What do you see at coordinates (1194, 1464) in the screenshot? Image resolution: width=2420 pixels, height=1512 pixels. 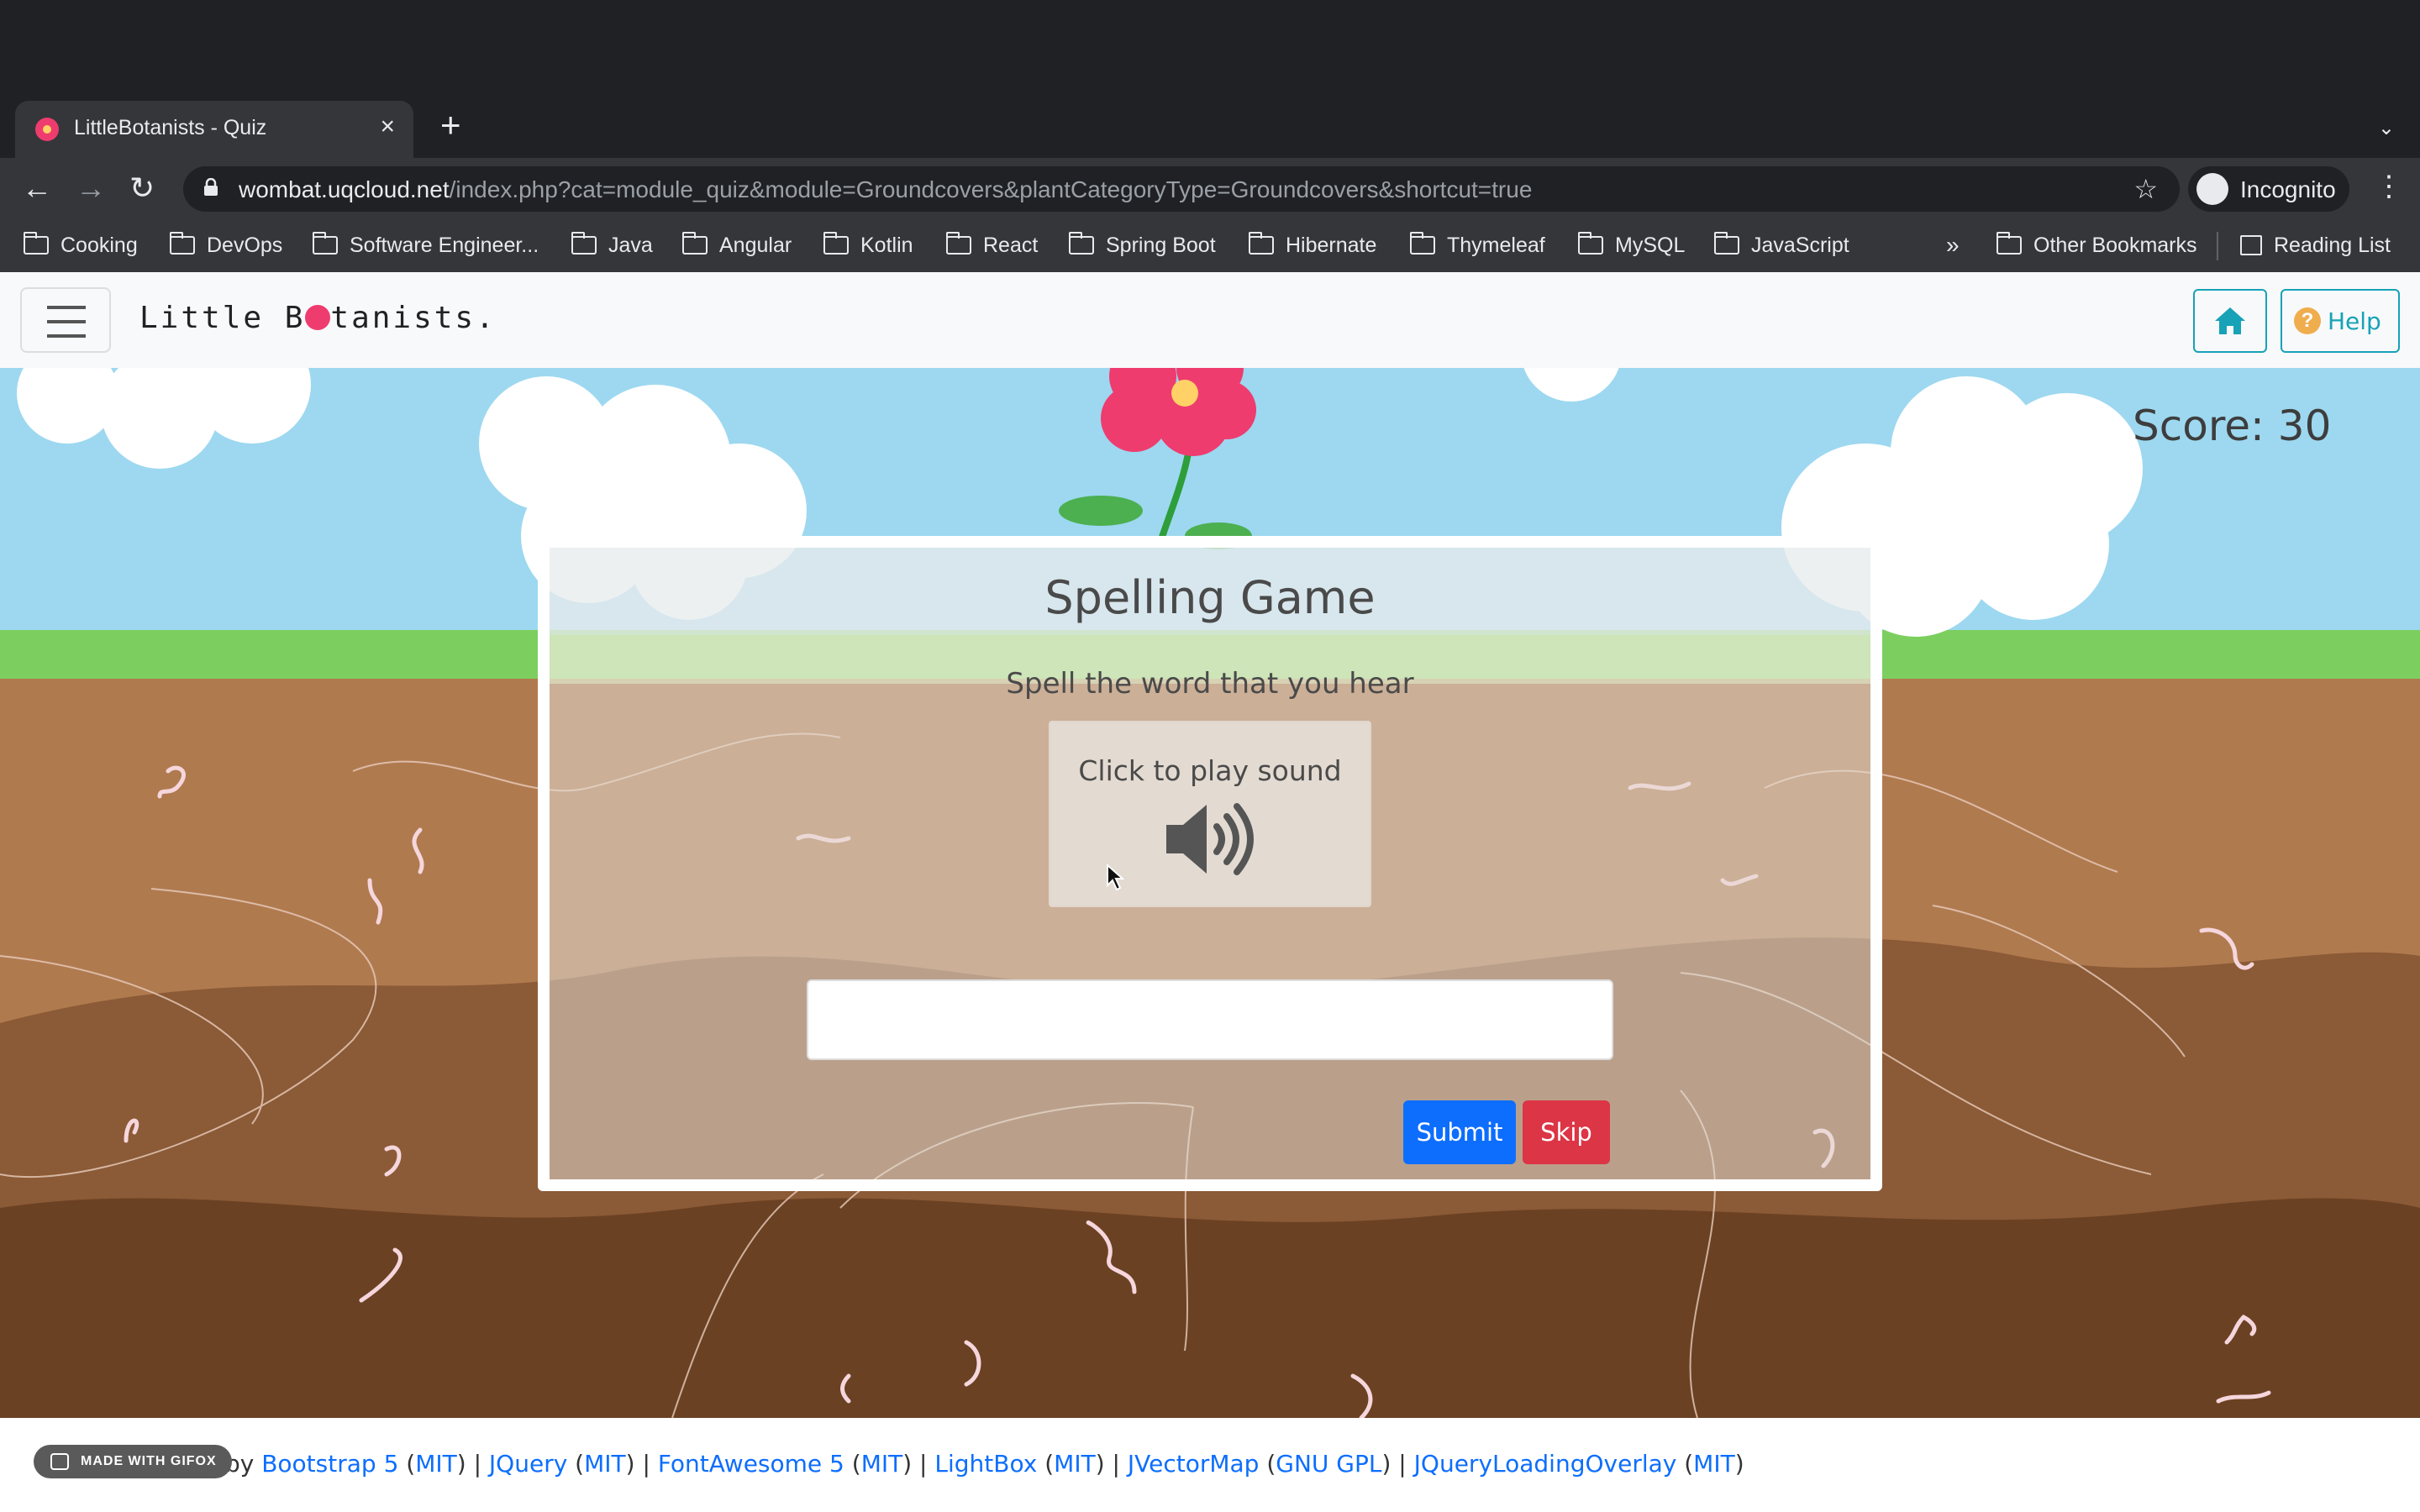 I see `credit-link-jvectormap: JVectorMap` at bounding box center [1194, 1464].